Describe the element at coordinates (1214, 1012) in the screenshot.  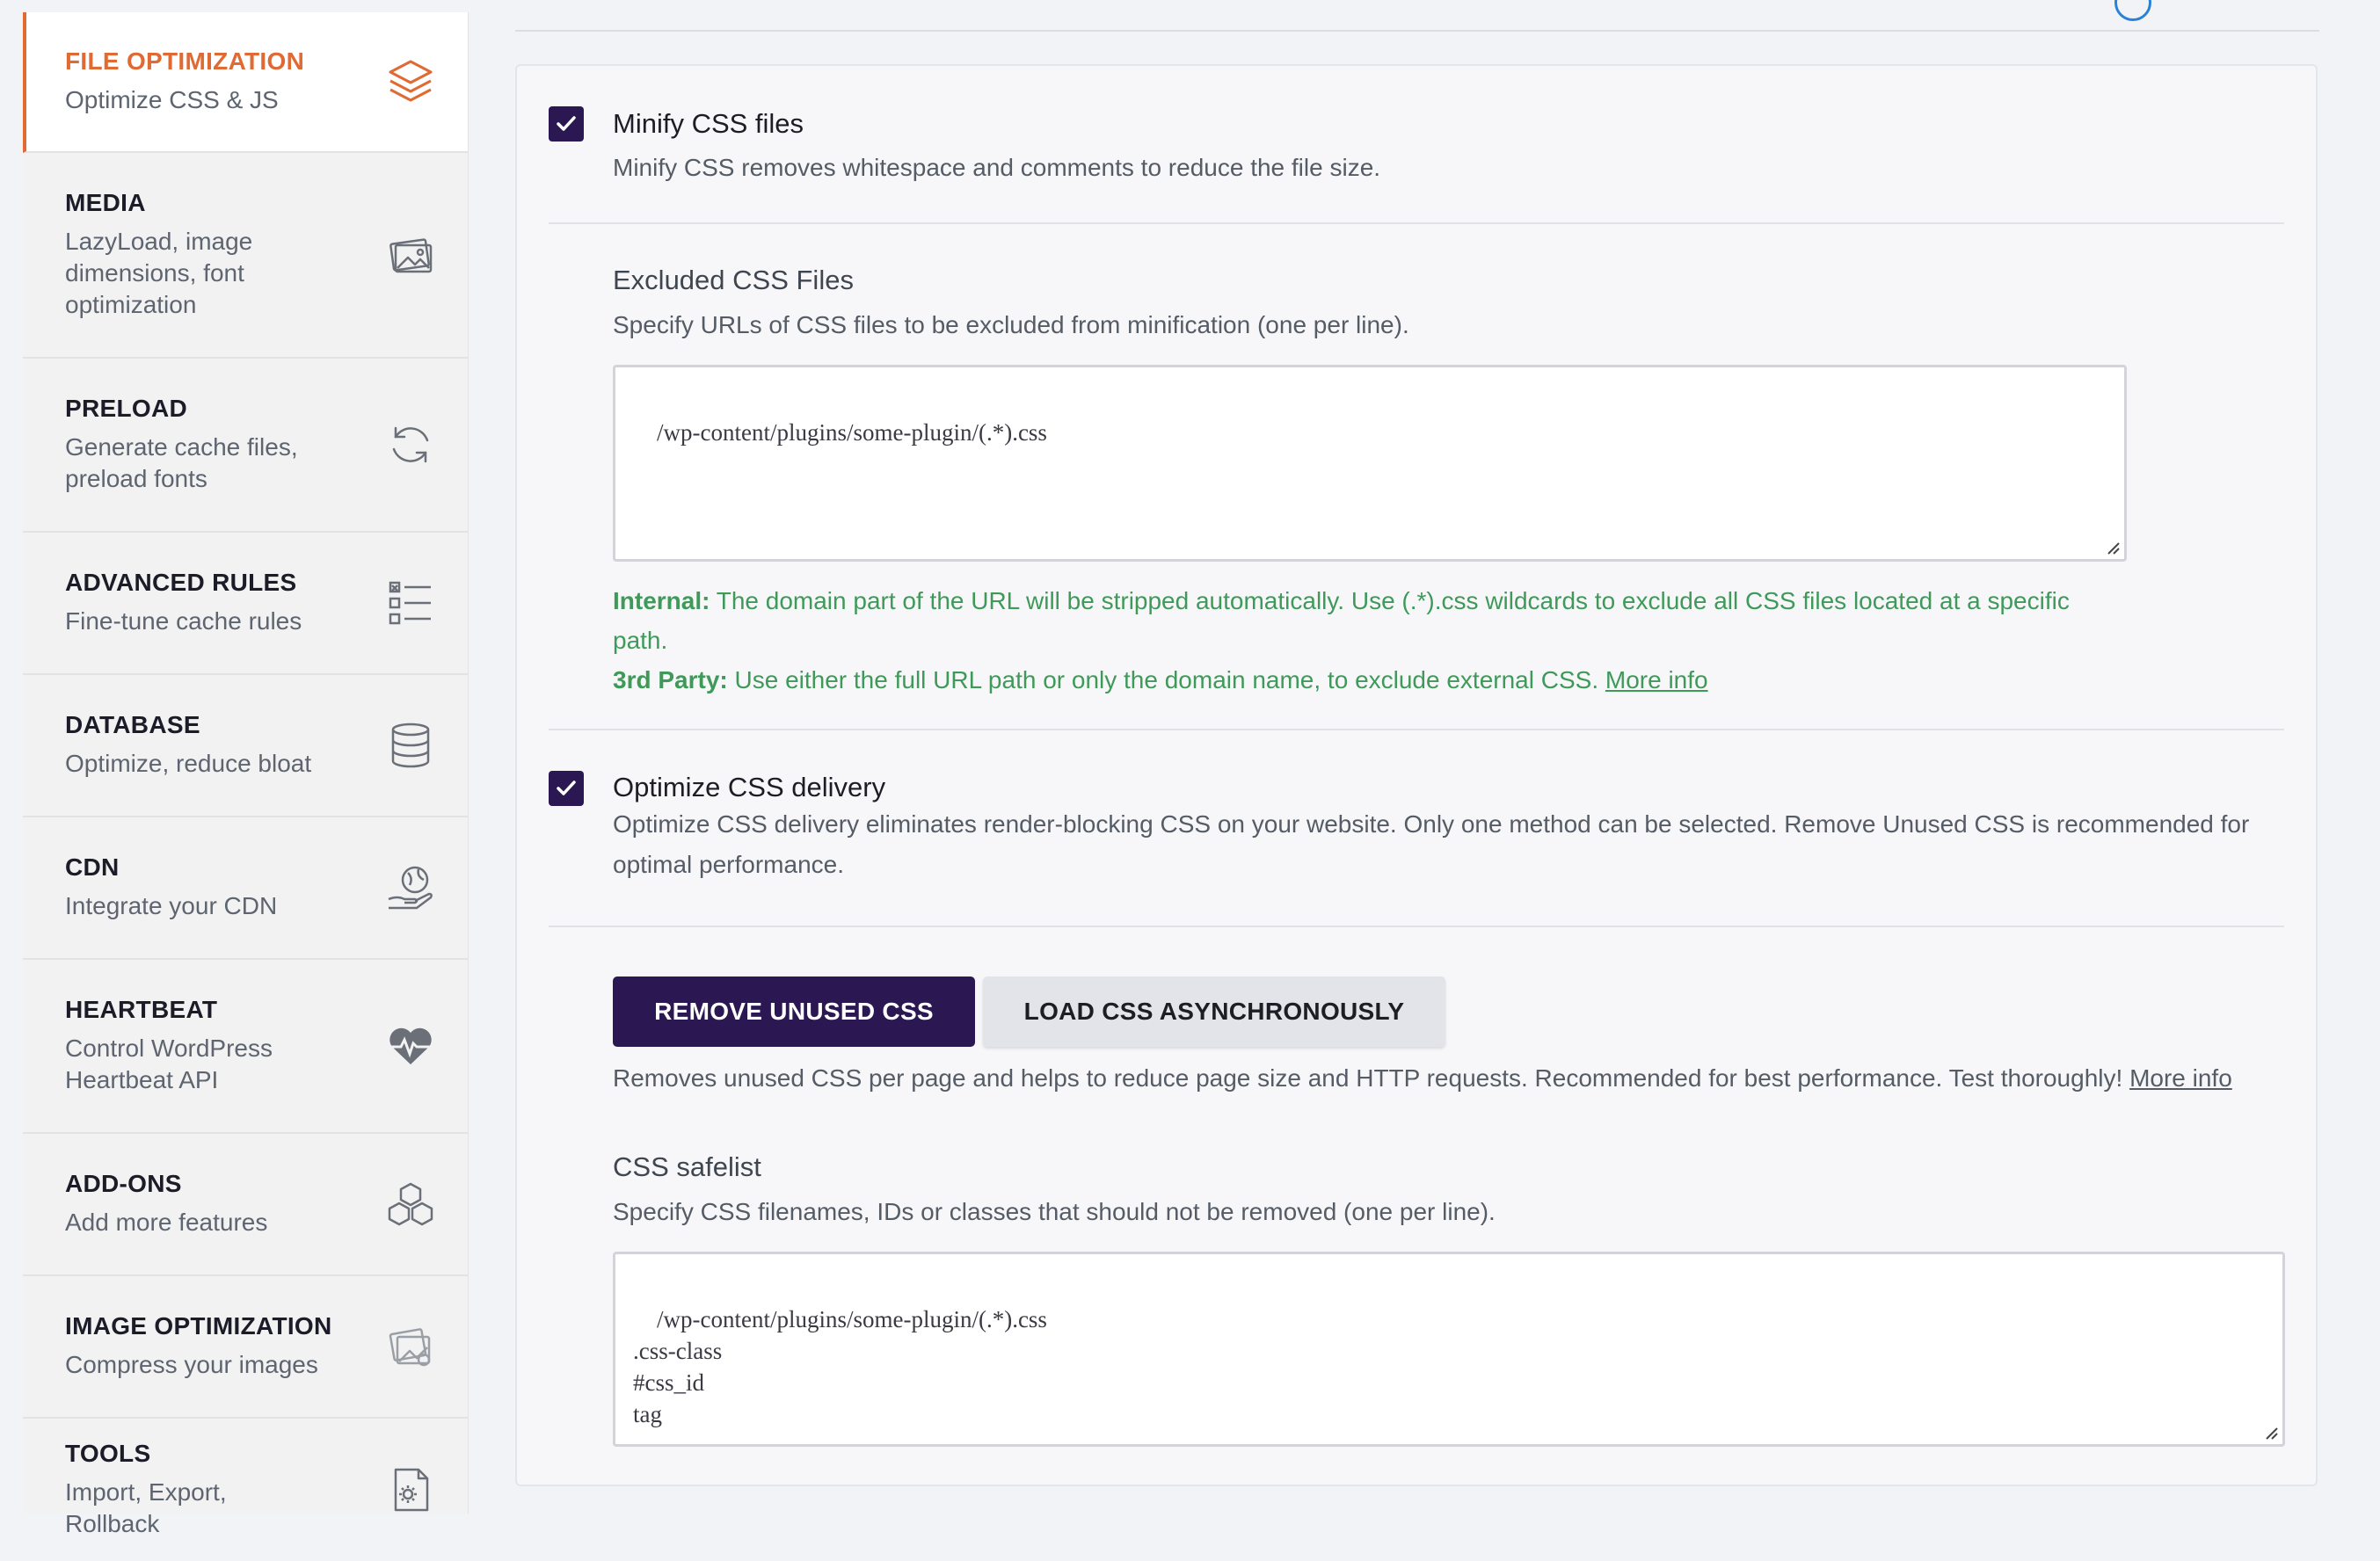
I see `load-css-async-button: LOAD CSS ASYNCHRONOUSLY` at that location.